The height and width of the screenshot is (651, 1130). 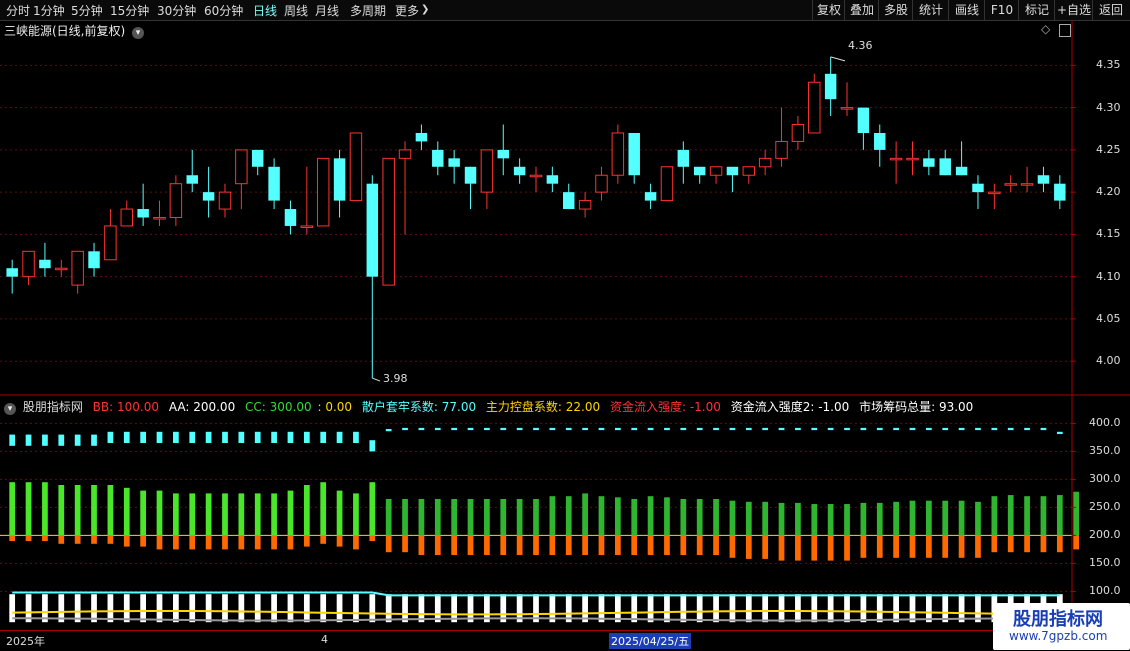 What do you see at coordinates (1108, 65) in the screenshot?
I see `price-tick-label: 4.35` at bounding box center [1108, 65].